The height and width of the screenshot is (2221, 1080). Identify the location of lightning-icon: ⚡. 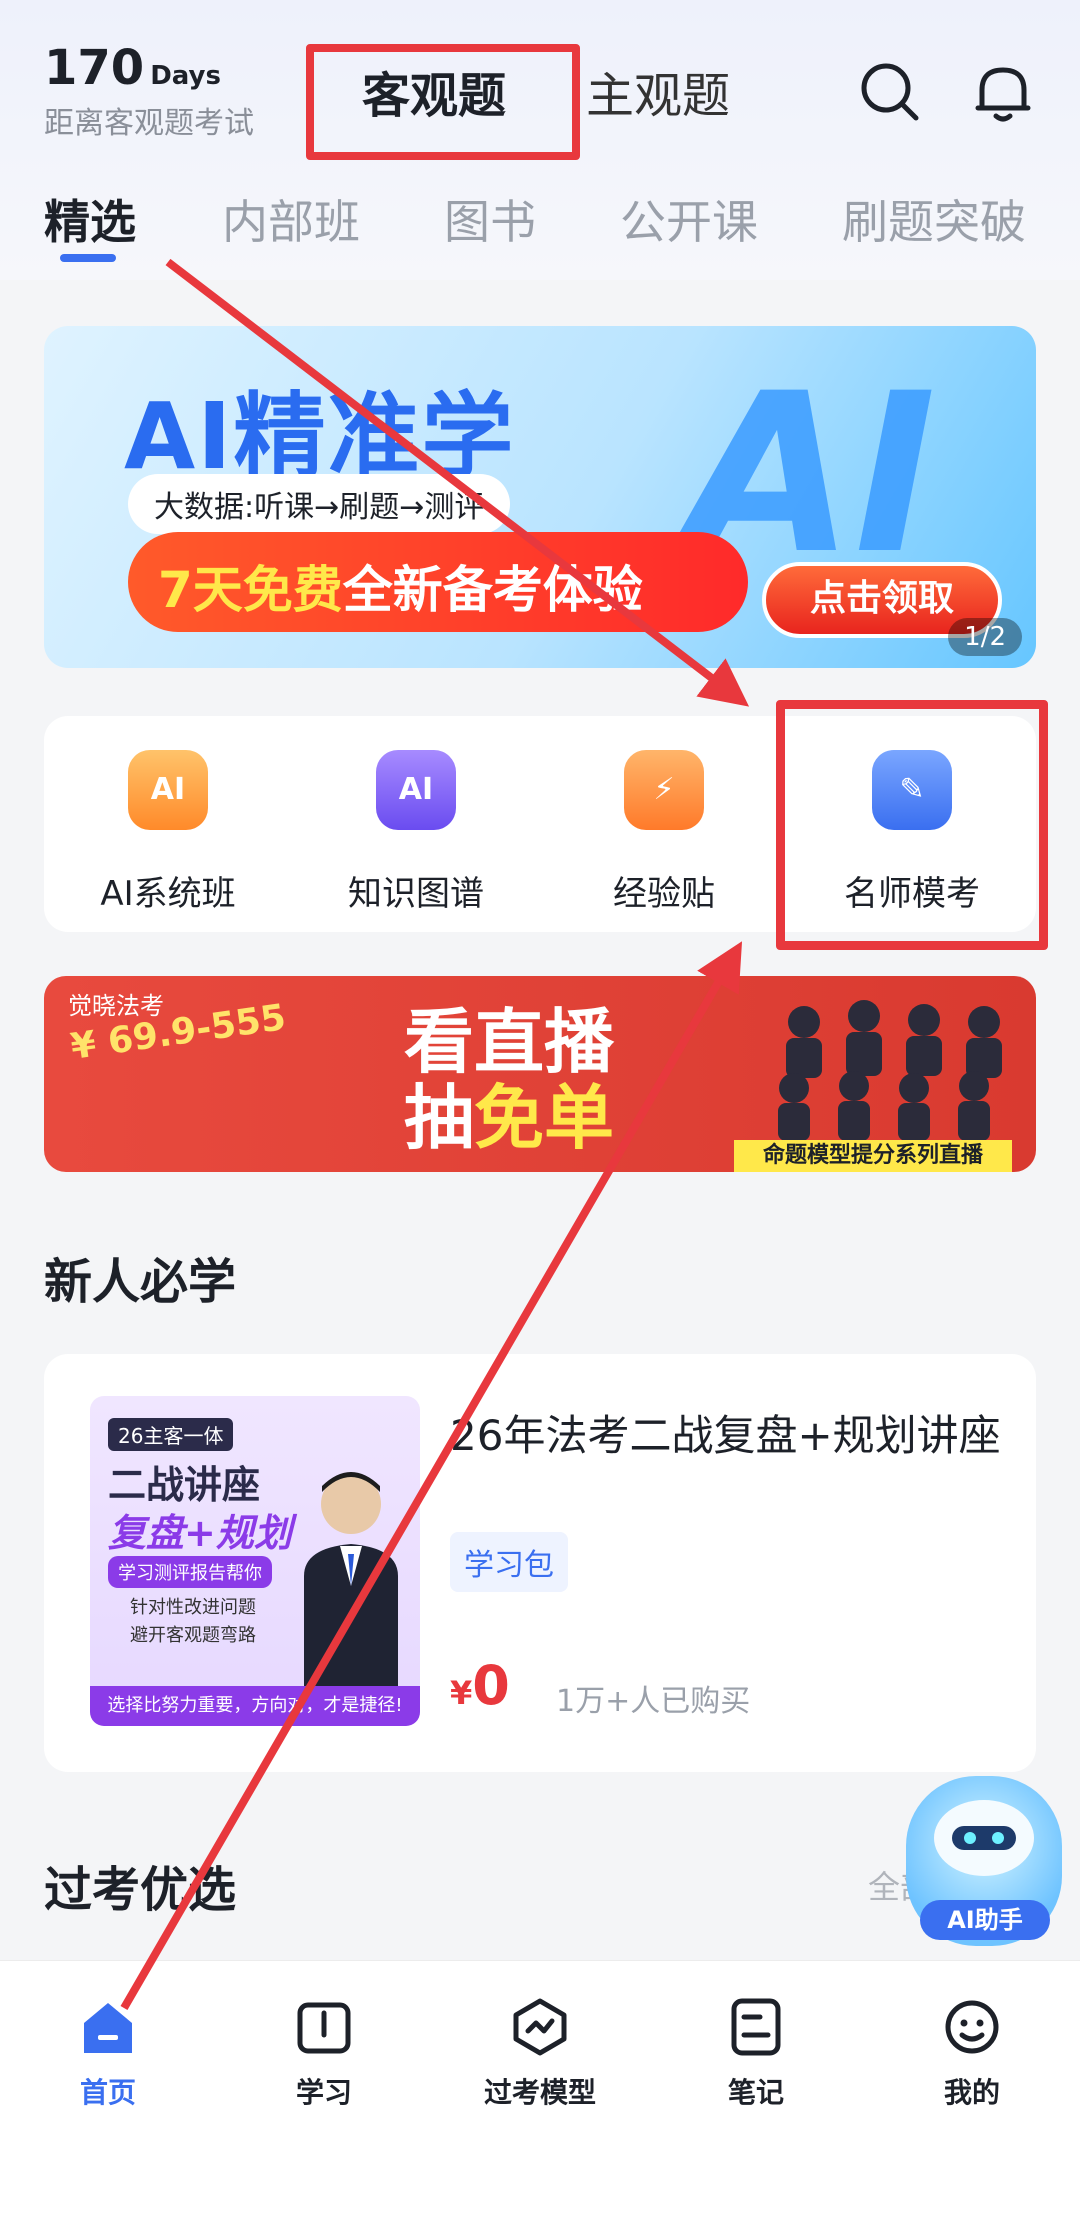
(664, 790).